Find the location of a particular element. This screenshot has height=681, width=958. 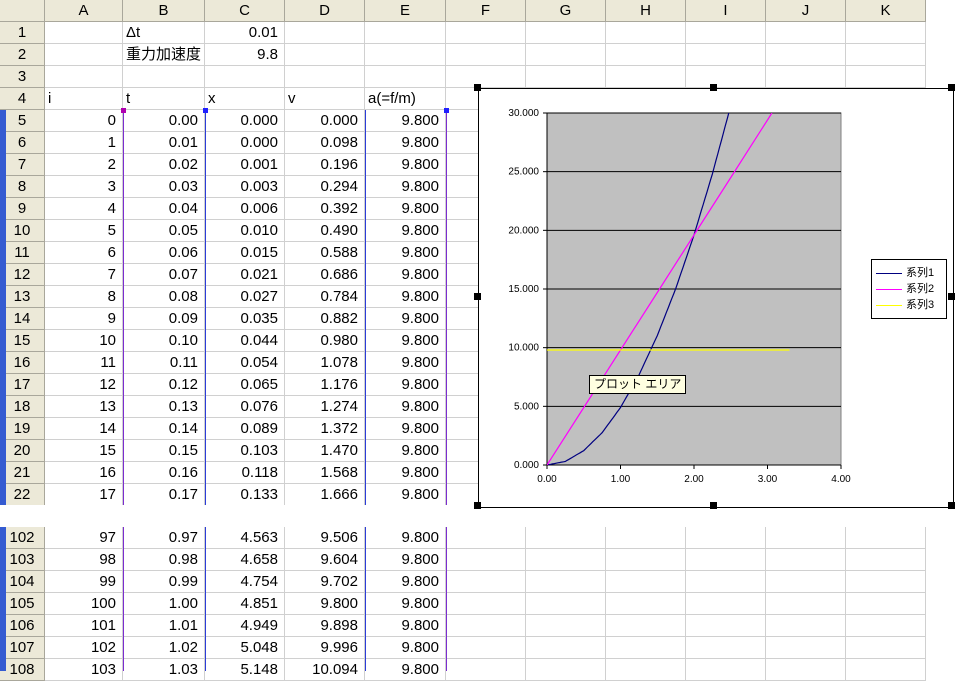

cell-D: 9.506 is located at coordinates (325, 538).